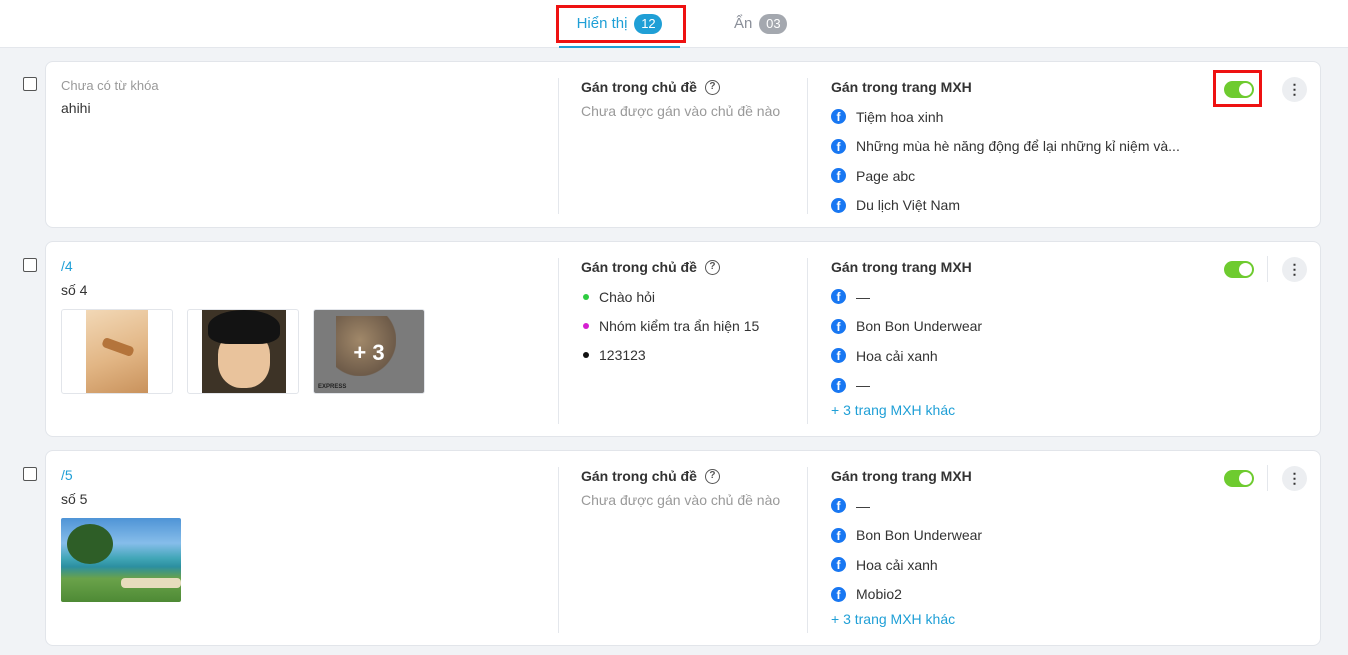  Describe the element at coordinates (886, 175) in the screenshot. I see `page-name: Page abc` at that location.